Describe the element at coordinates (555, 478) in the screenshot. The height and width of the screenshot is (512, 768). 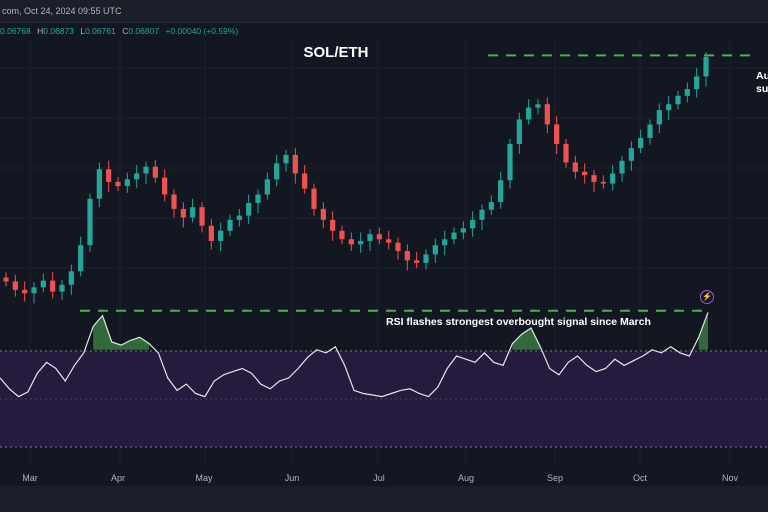
I see `x-tick-label: Sep` at that location.